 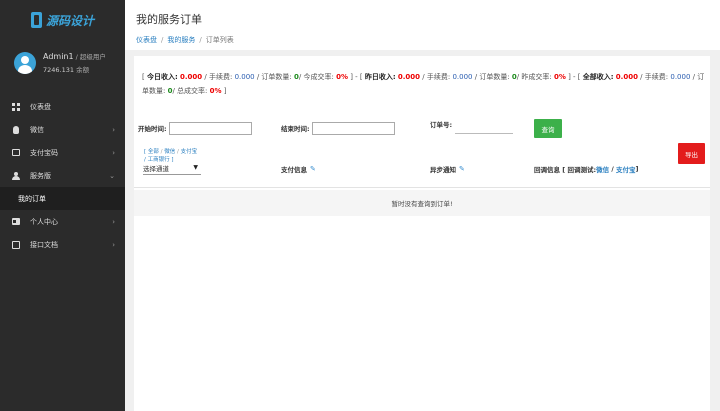 I want to click on quick-filter-alipay: 支付宝, so click(x=189, y=152).